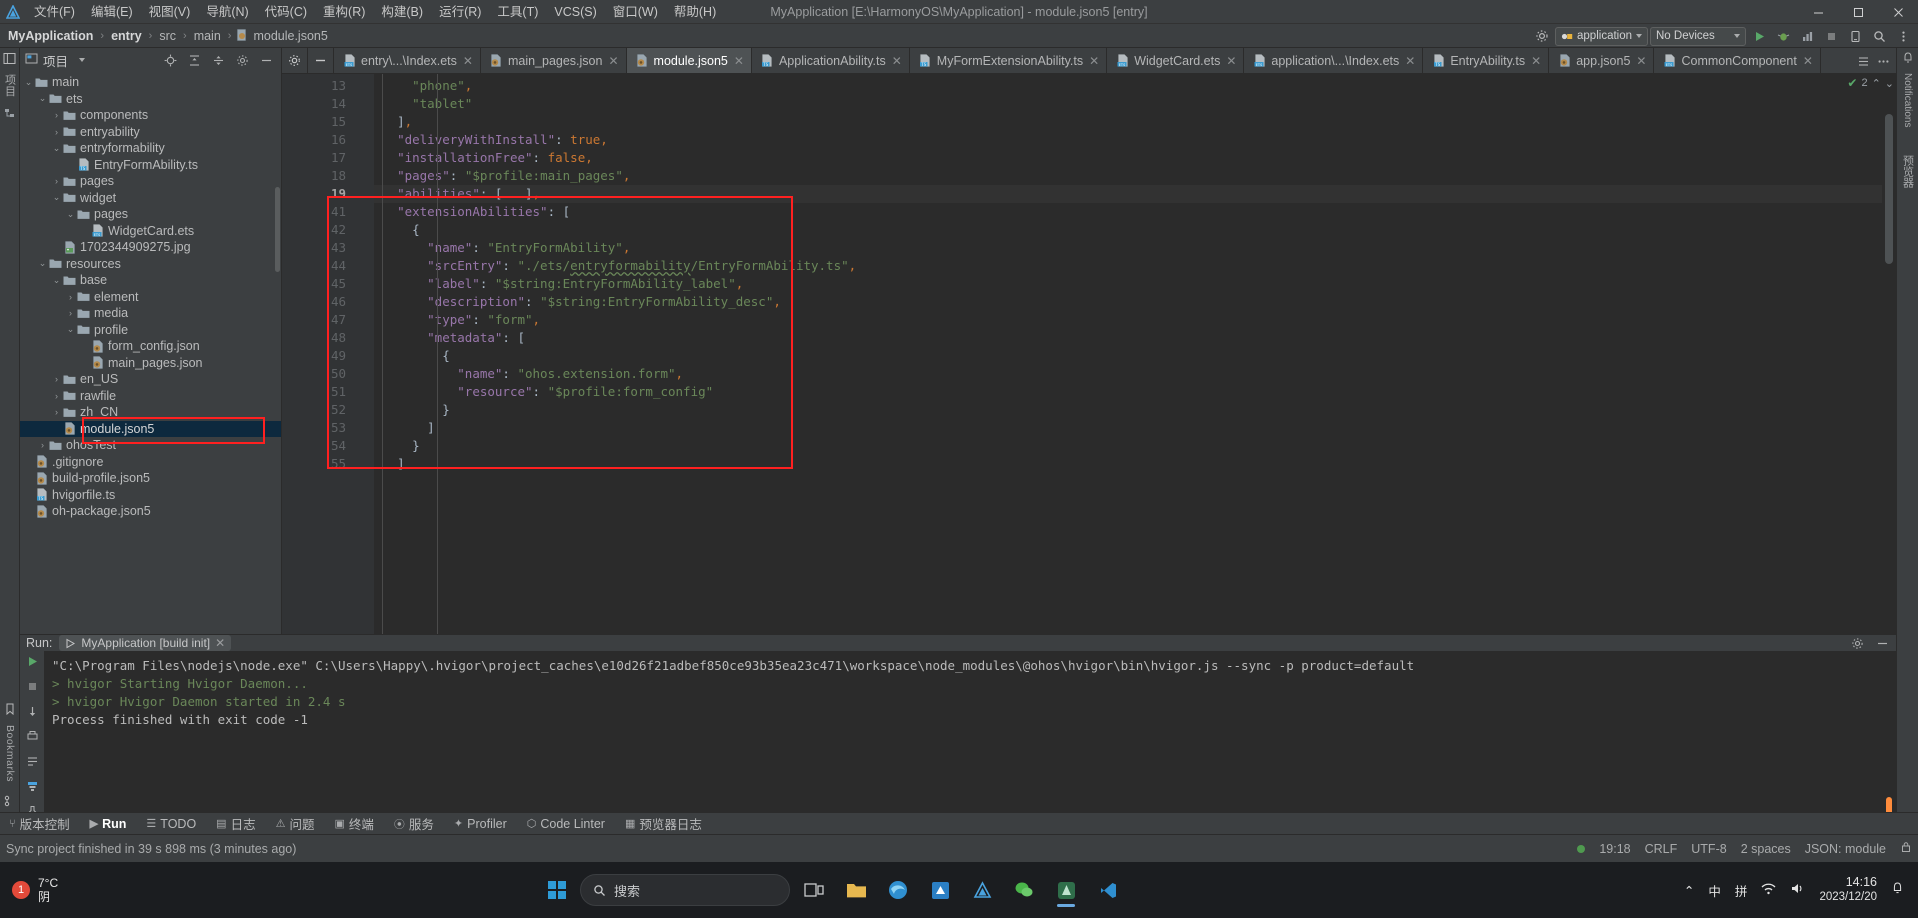 This screenshot has height=918, width=1918. Describe the element at coordinates (1486, 60) in the screenshot. I see `editor-tab-entryability-ts: TS EntryAbility.ts ✕` at that location.